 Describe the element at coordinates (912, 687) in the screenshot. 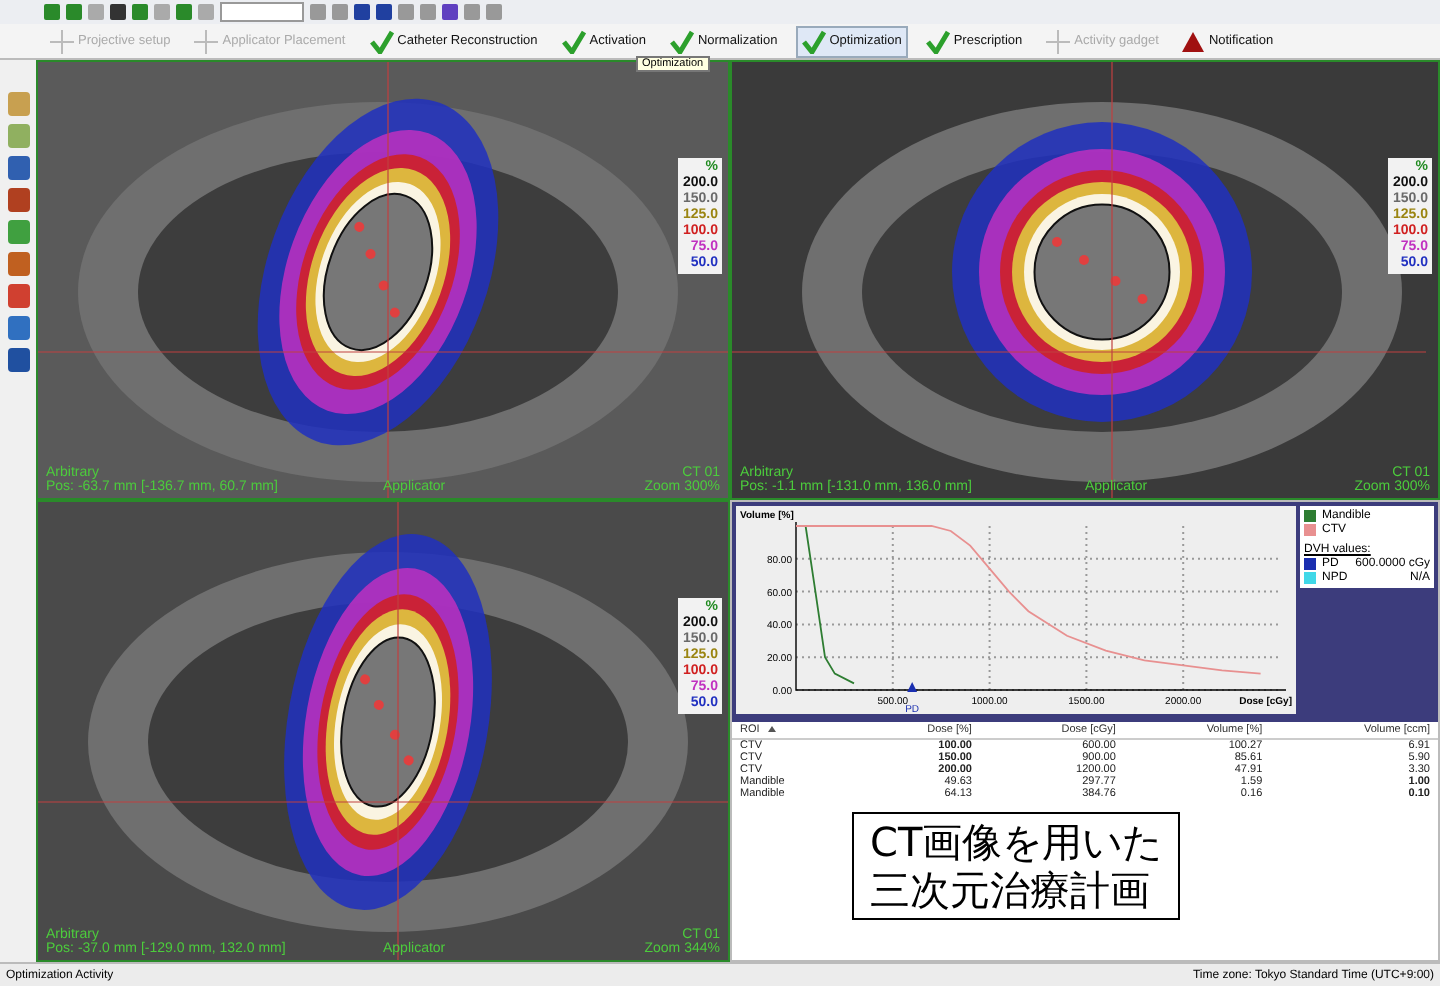

I see `pd-marker` at that location.